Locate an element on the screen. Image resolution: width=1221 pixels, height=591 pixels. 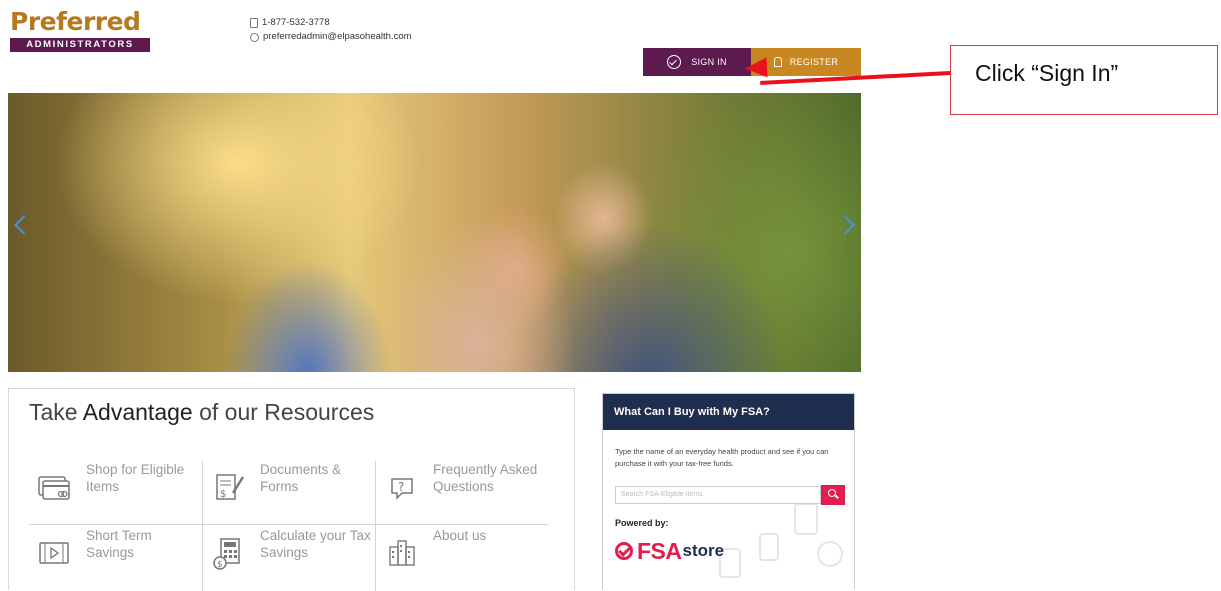
resource-label: Frequently Asked Questions is located at coordinates (485, 478).